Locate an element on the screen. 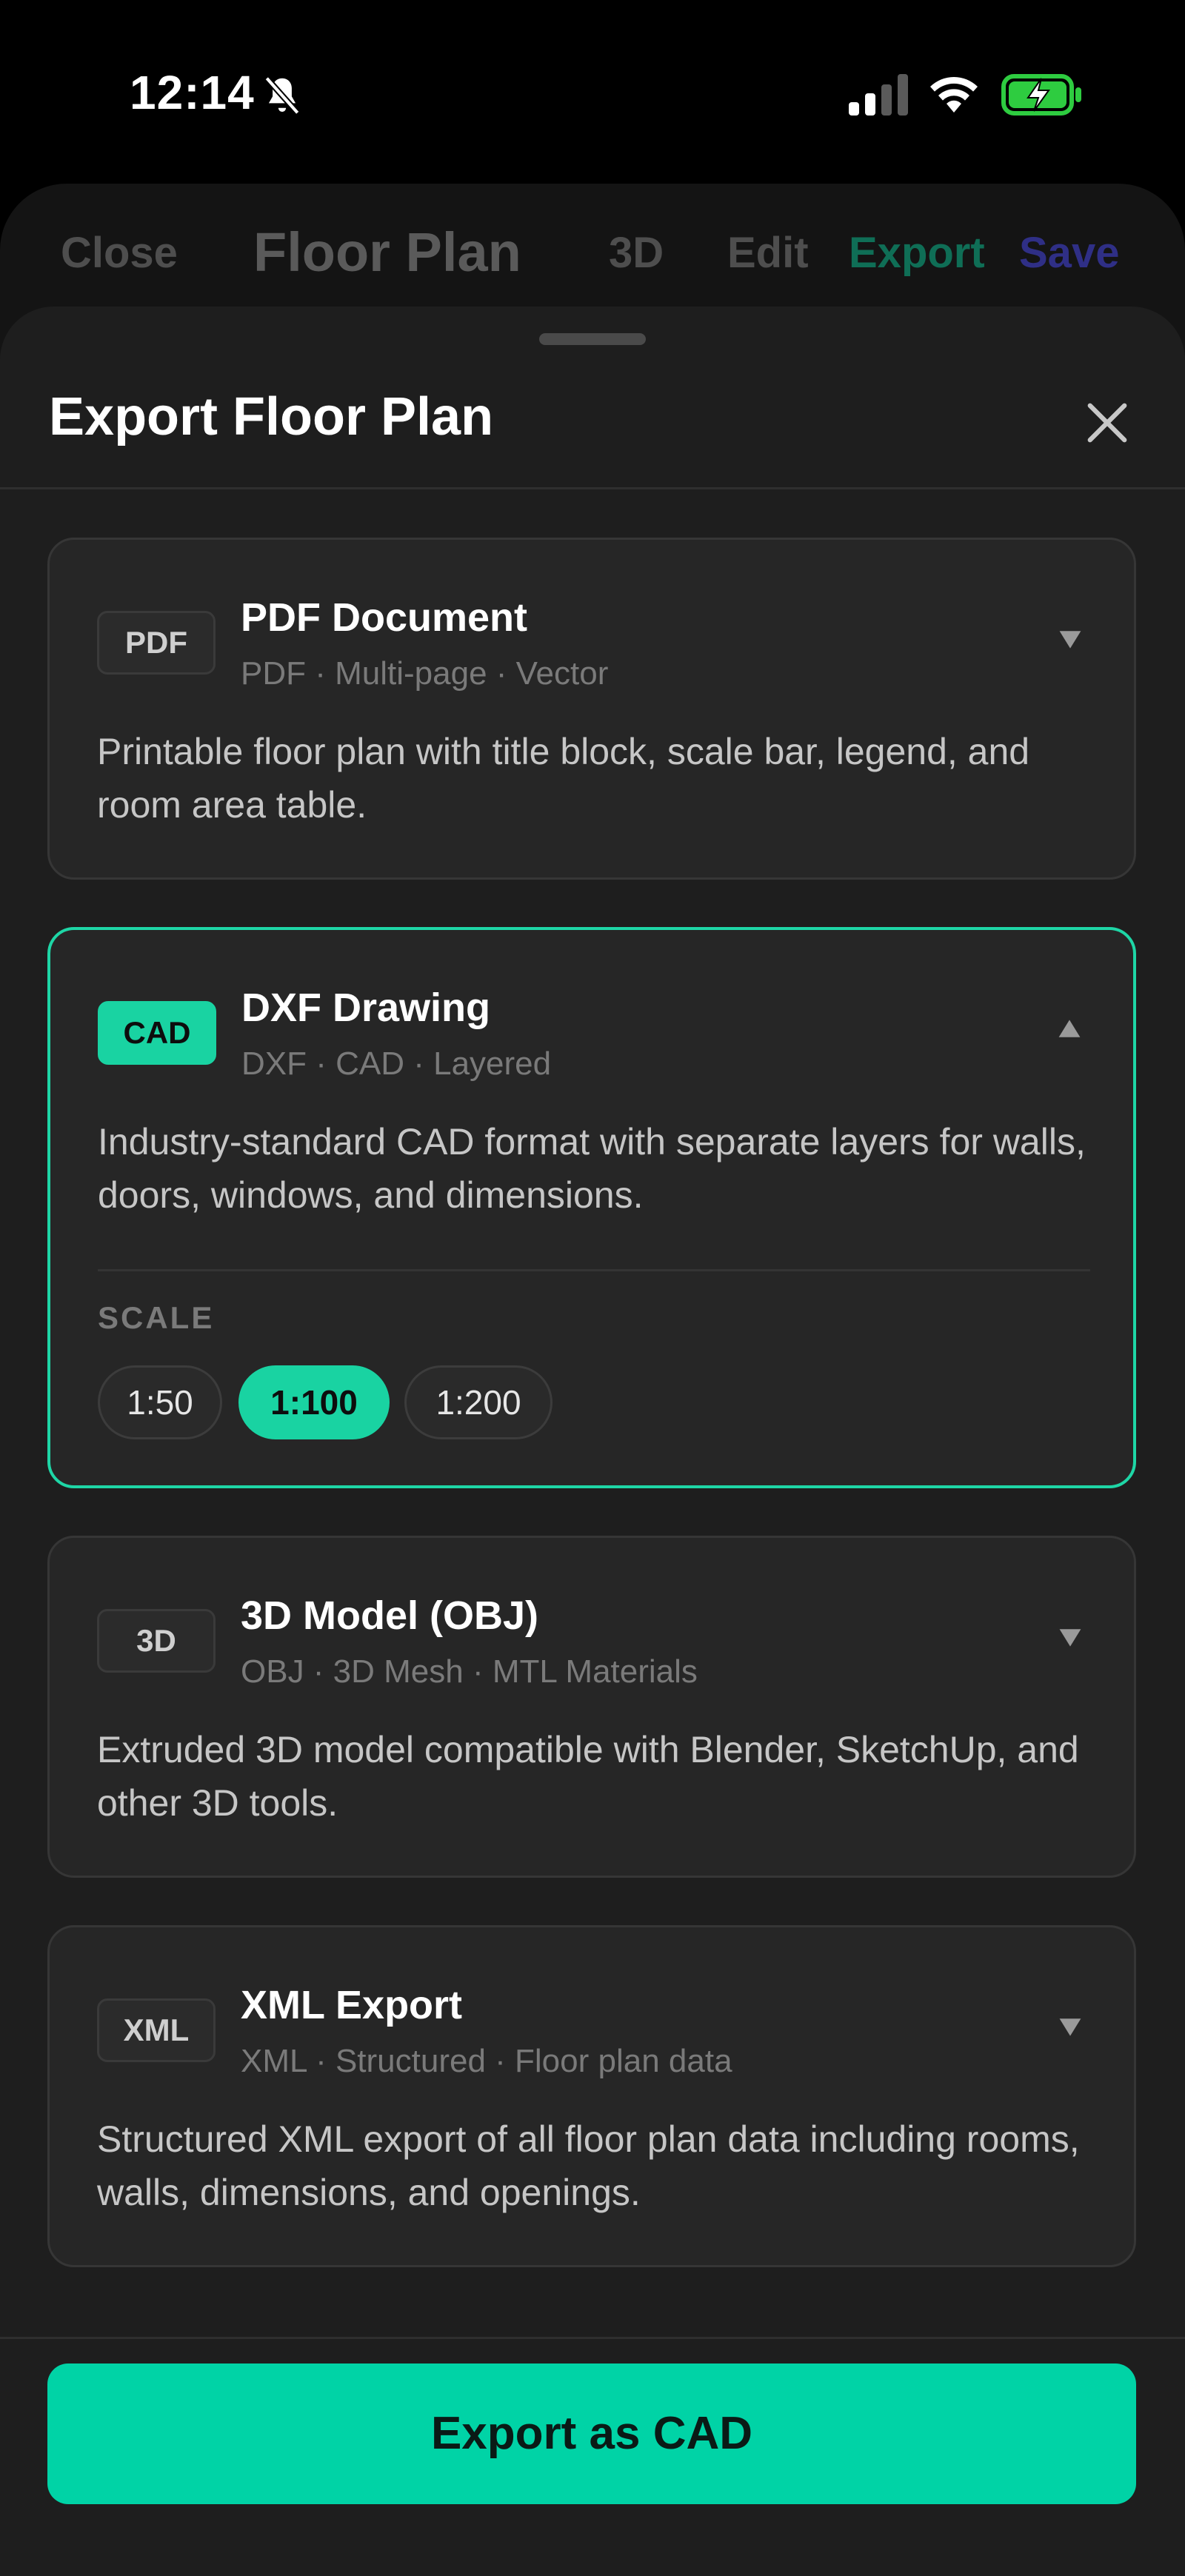 The image size is (1185, 2576). format-badge: CAD is located at coordinates (157, 1033).